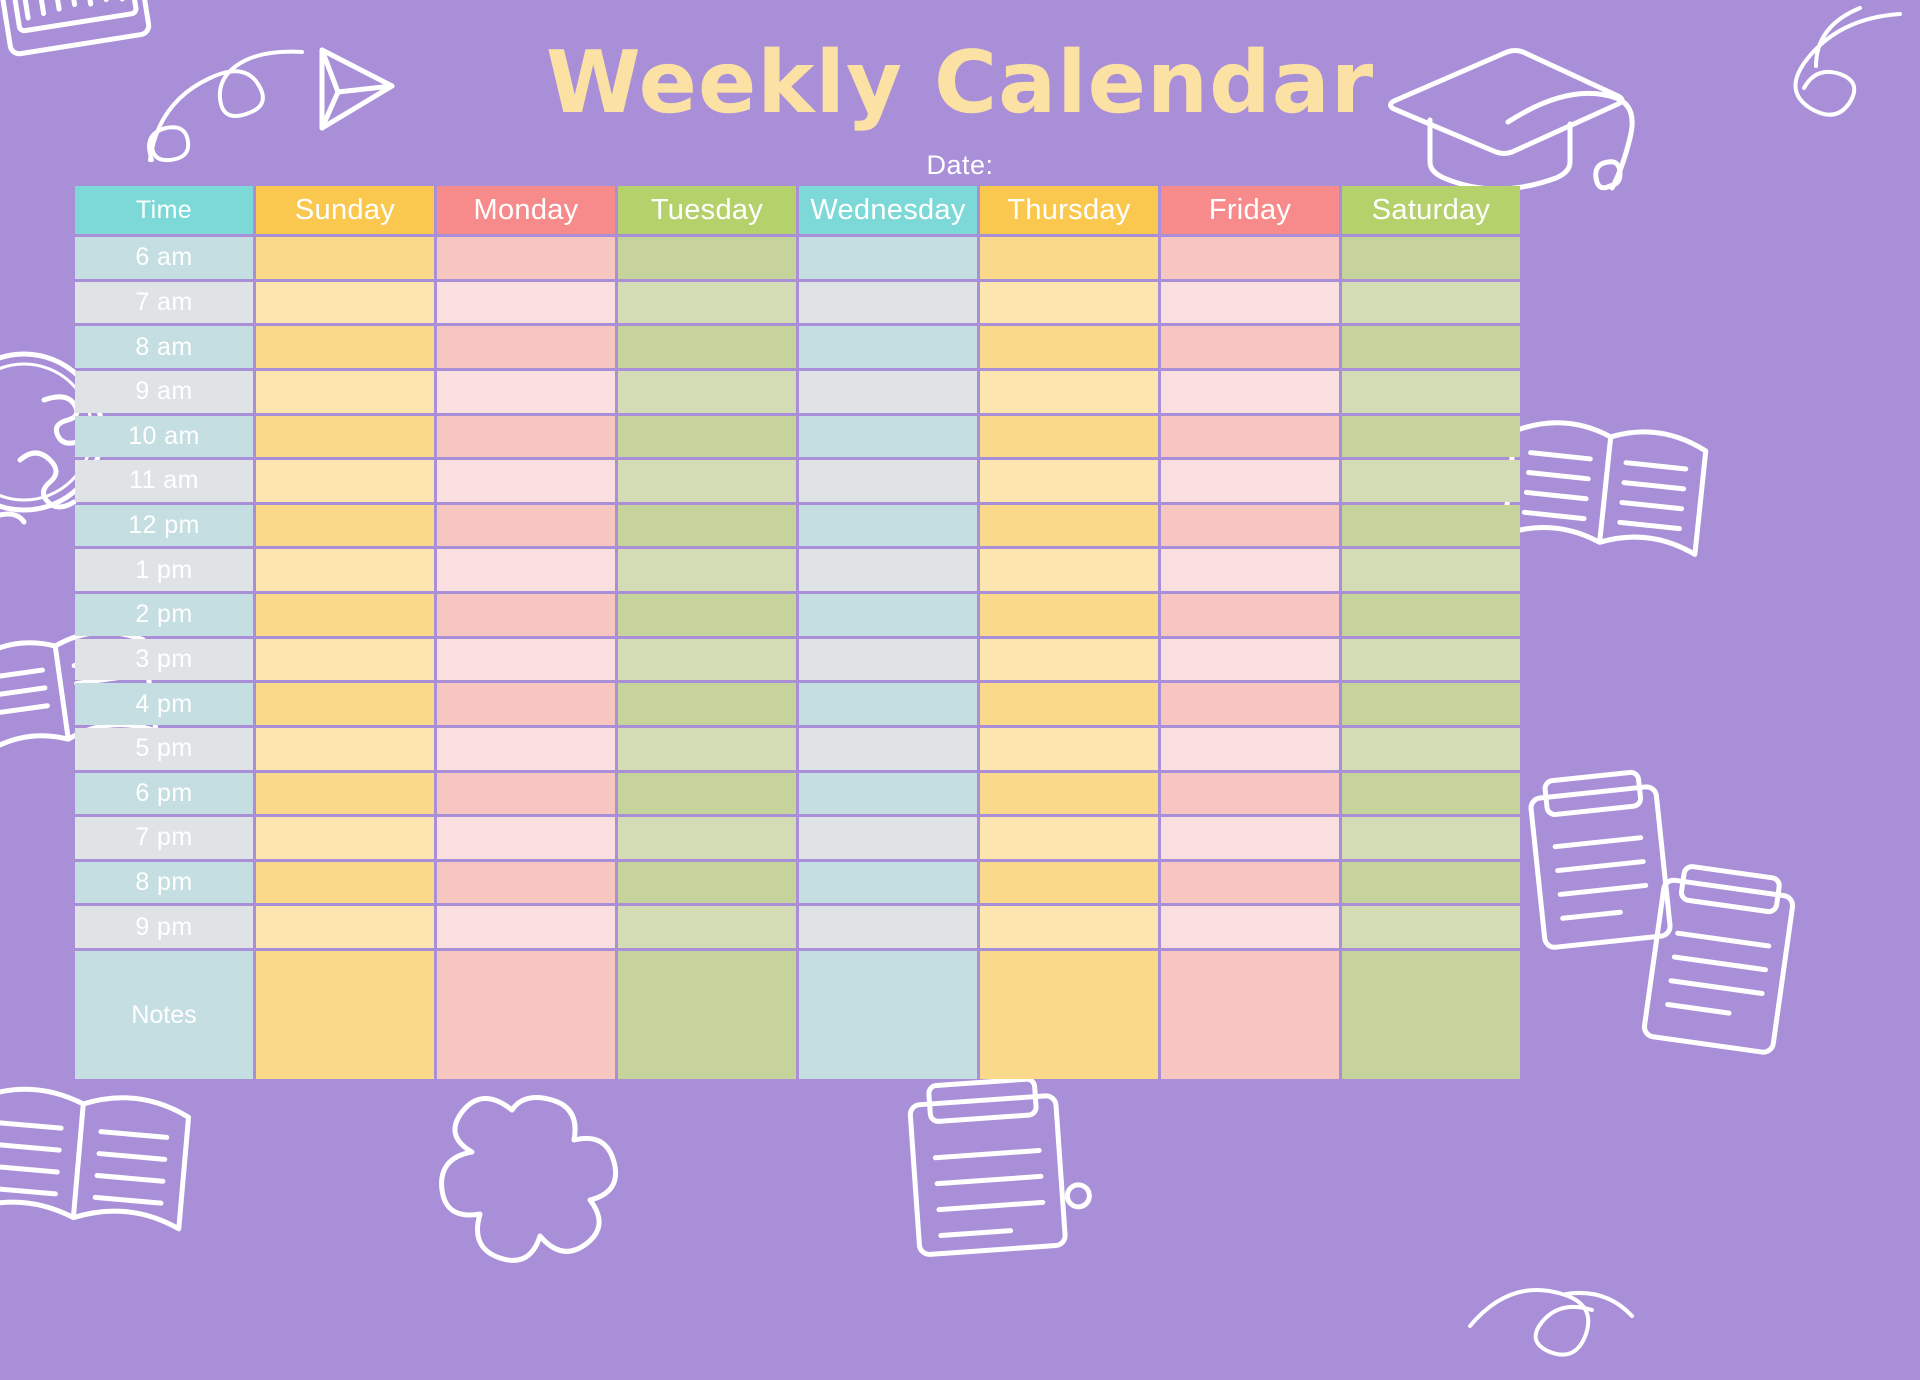 The width and height of the screenshot is (1920, 1380). What do you see at coordinates (1250, 525) in the screenshot?
I see `slot-friday-12pm` at bounding box center [1250, 525].